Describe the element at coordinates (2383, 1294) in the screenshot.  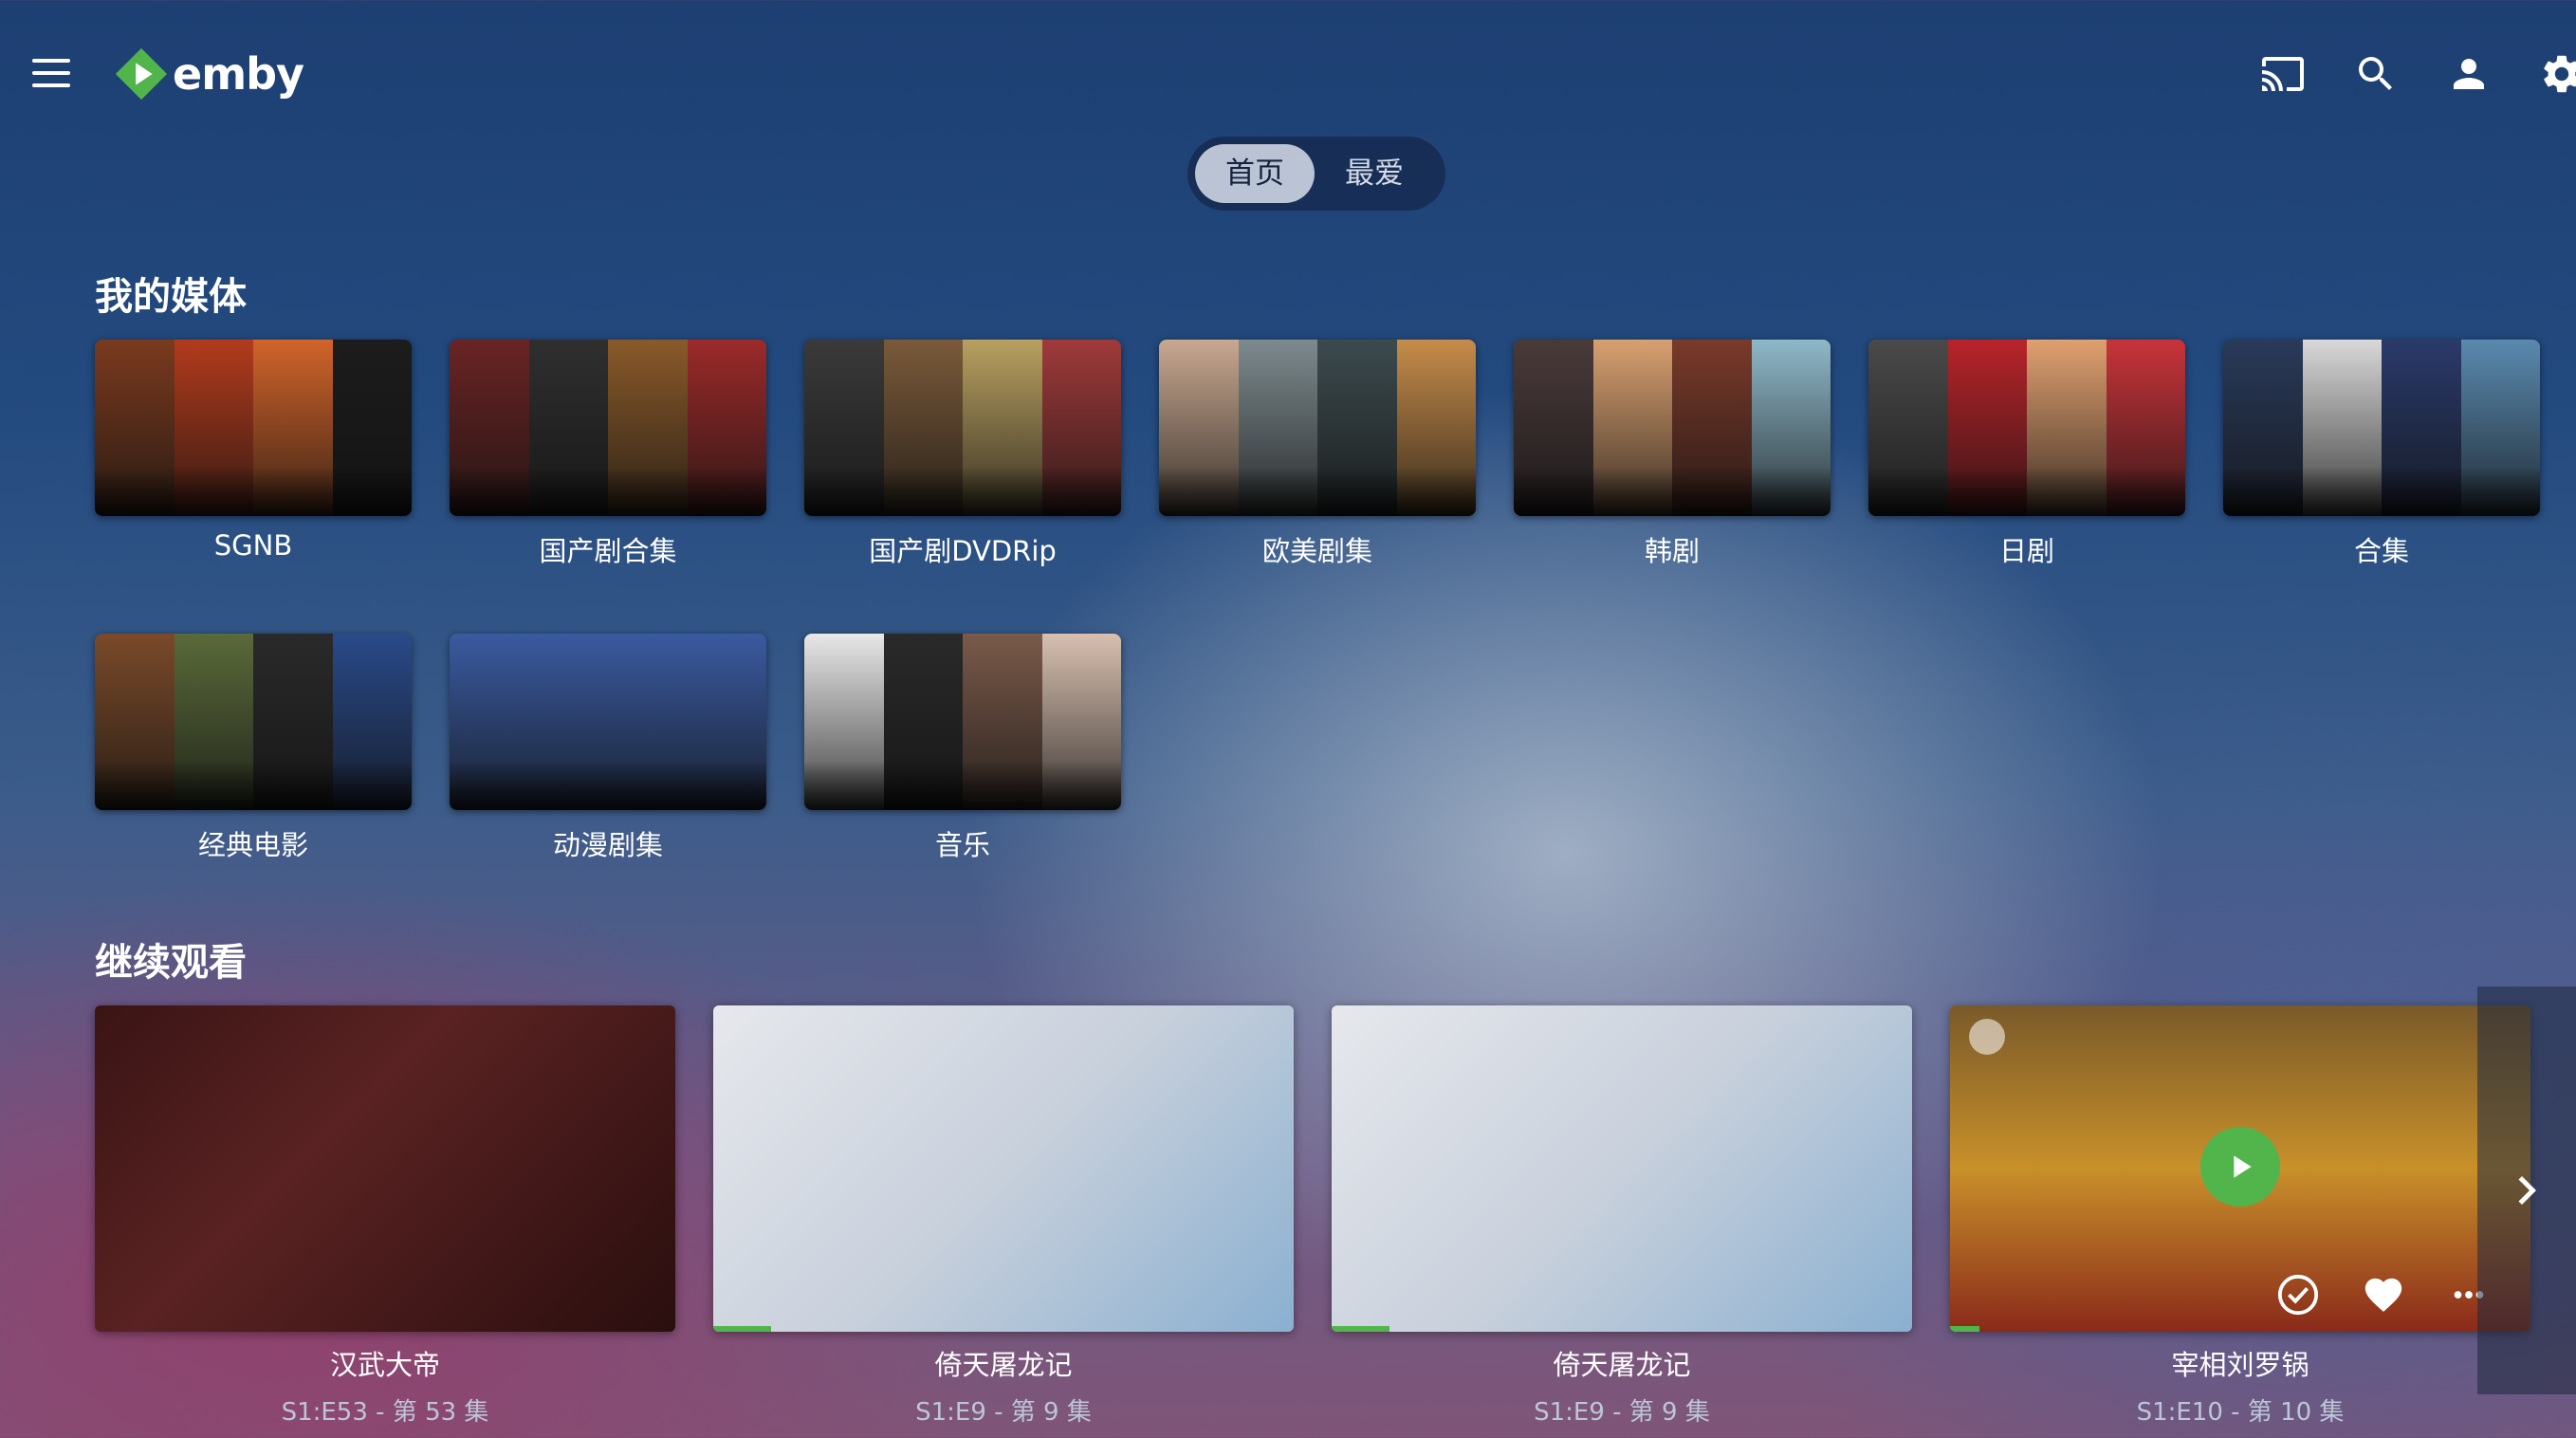
I see `favorite-heart-icon` at that location.